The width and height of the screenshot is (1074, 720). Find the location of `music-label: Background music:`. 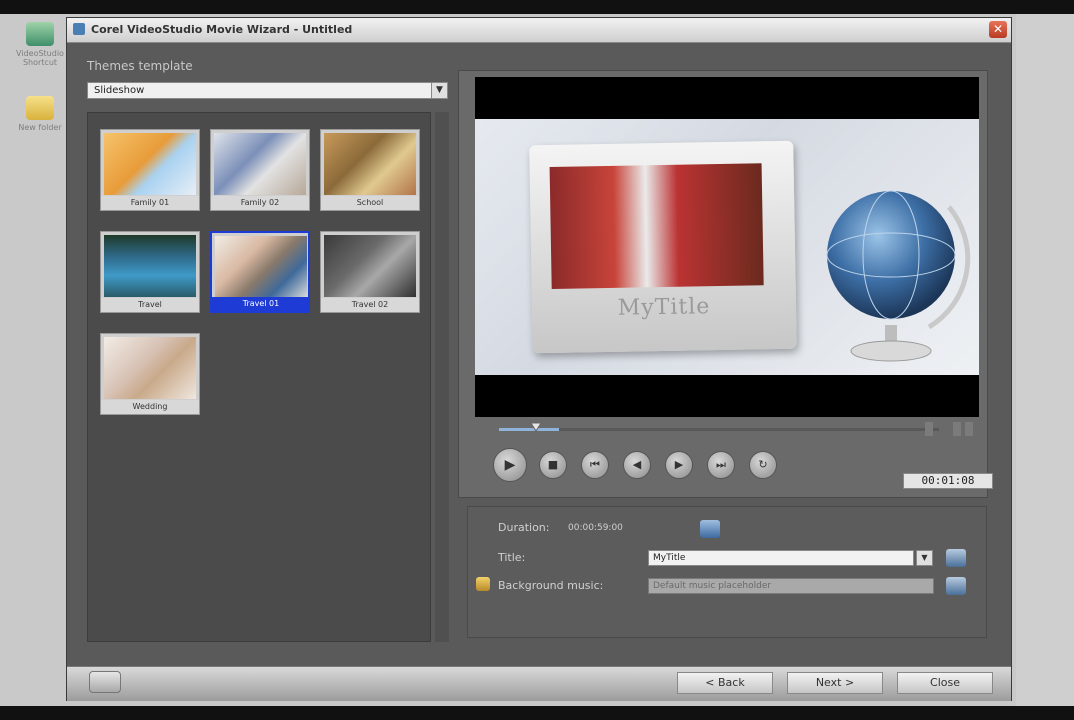

music-label: Background music: is located at coordinates (551, 585).